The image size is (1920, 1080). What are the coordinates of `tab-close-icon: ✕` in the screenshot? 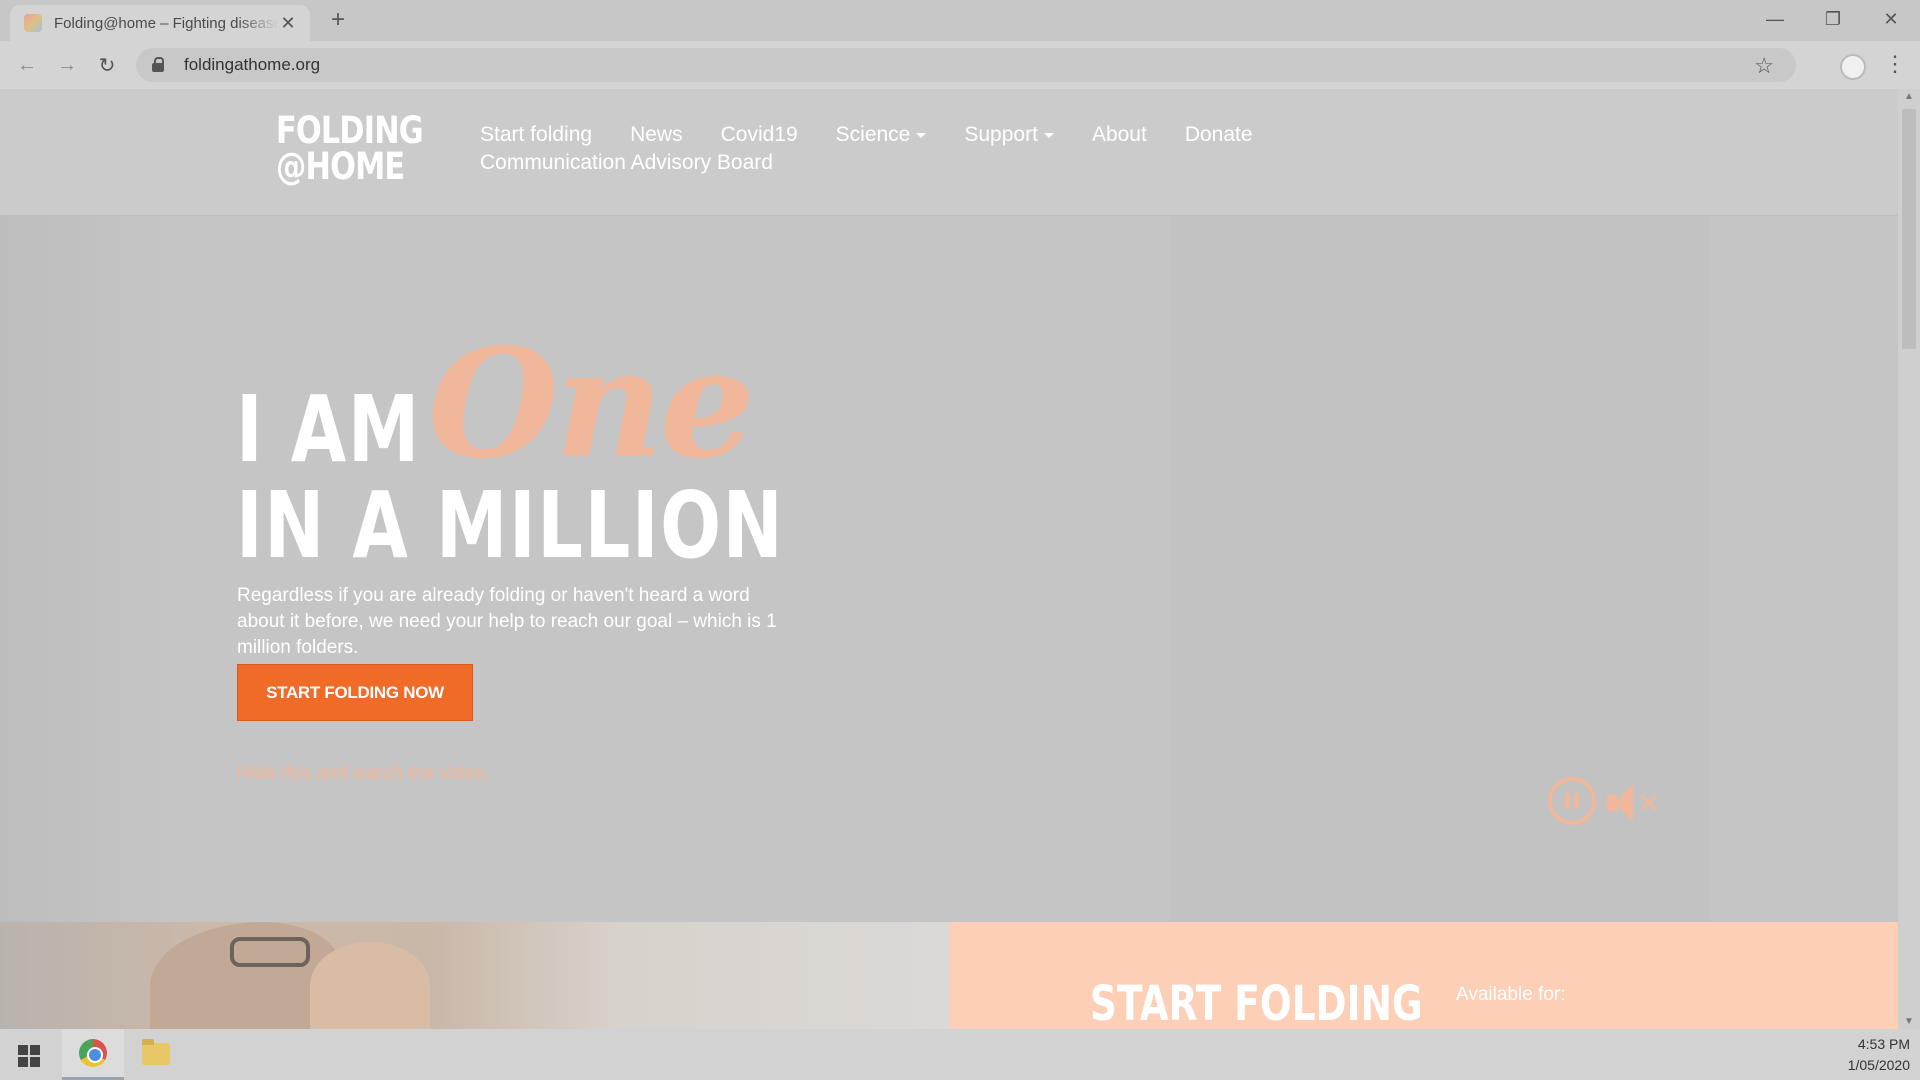 It's located at (288, 23).